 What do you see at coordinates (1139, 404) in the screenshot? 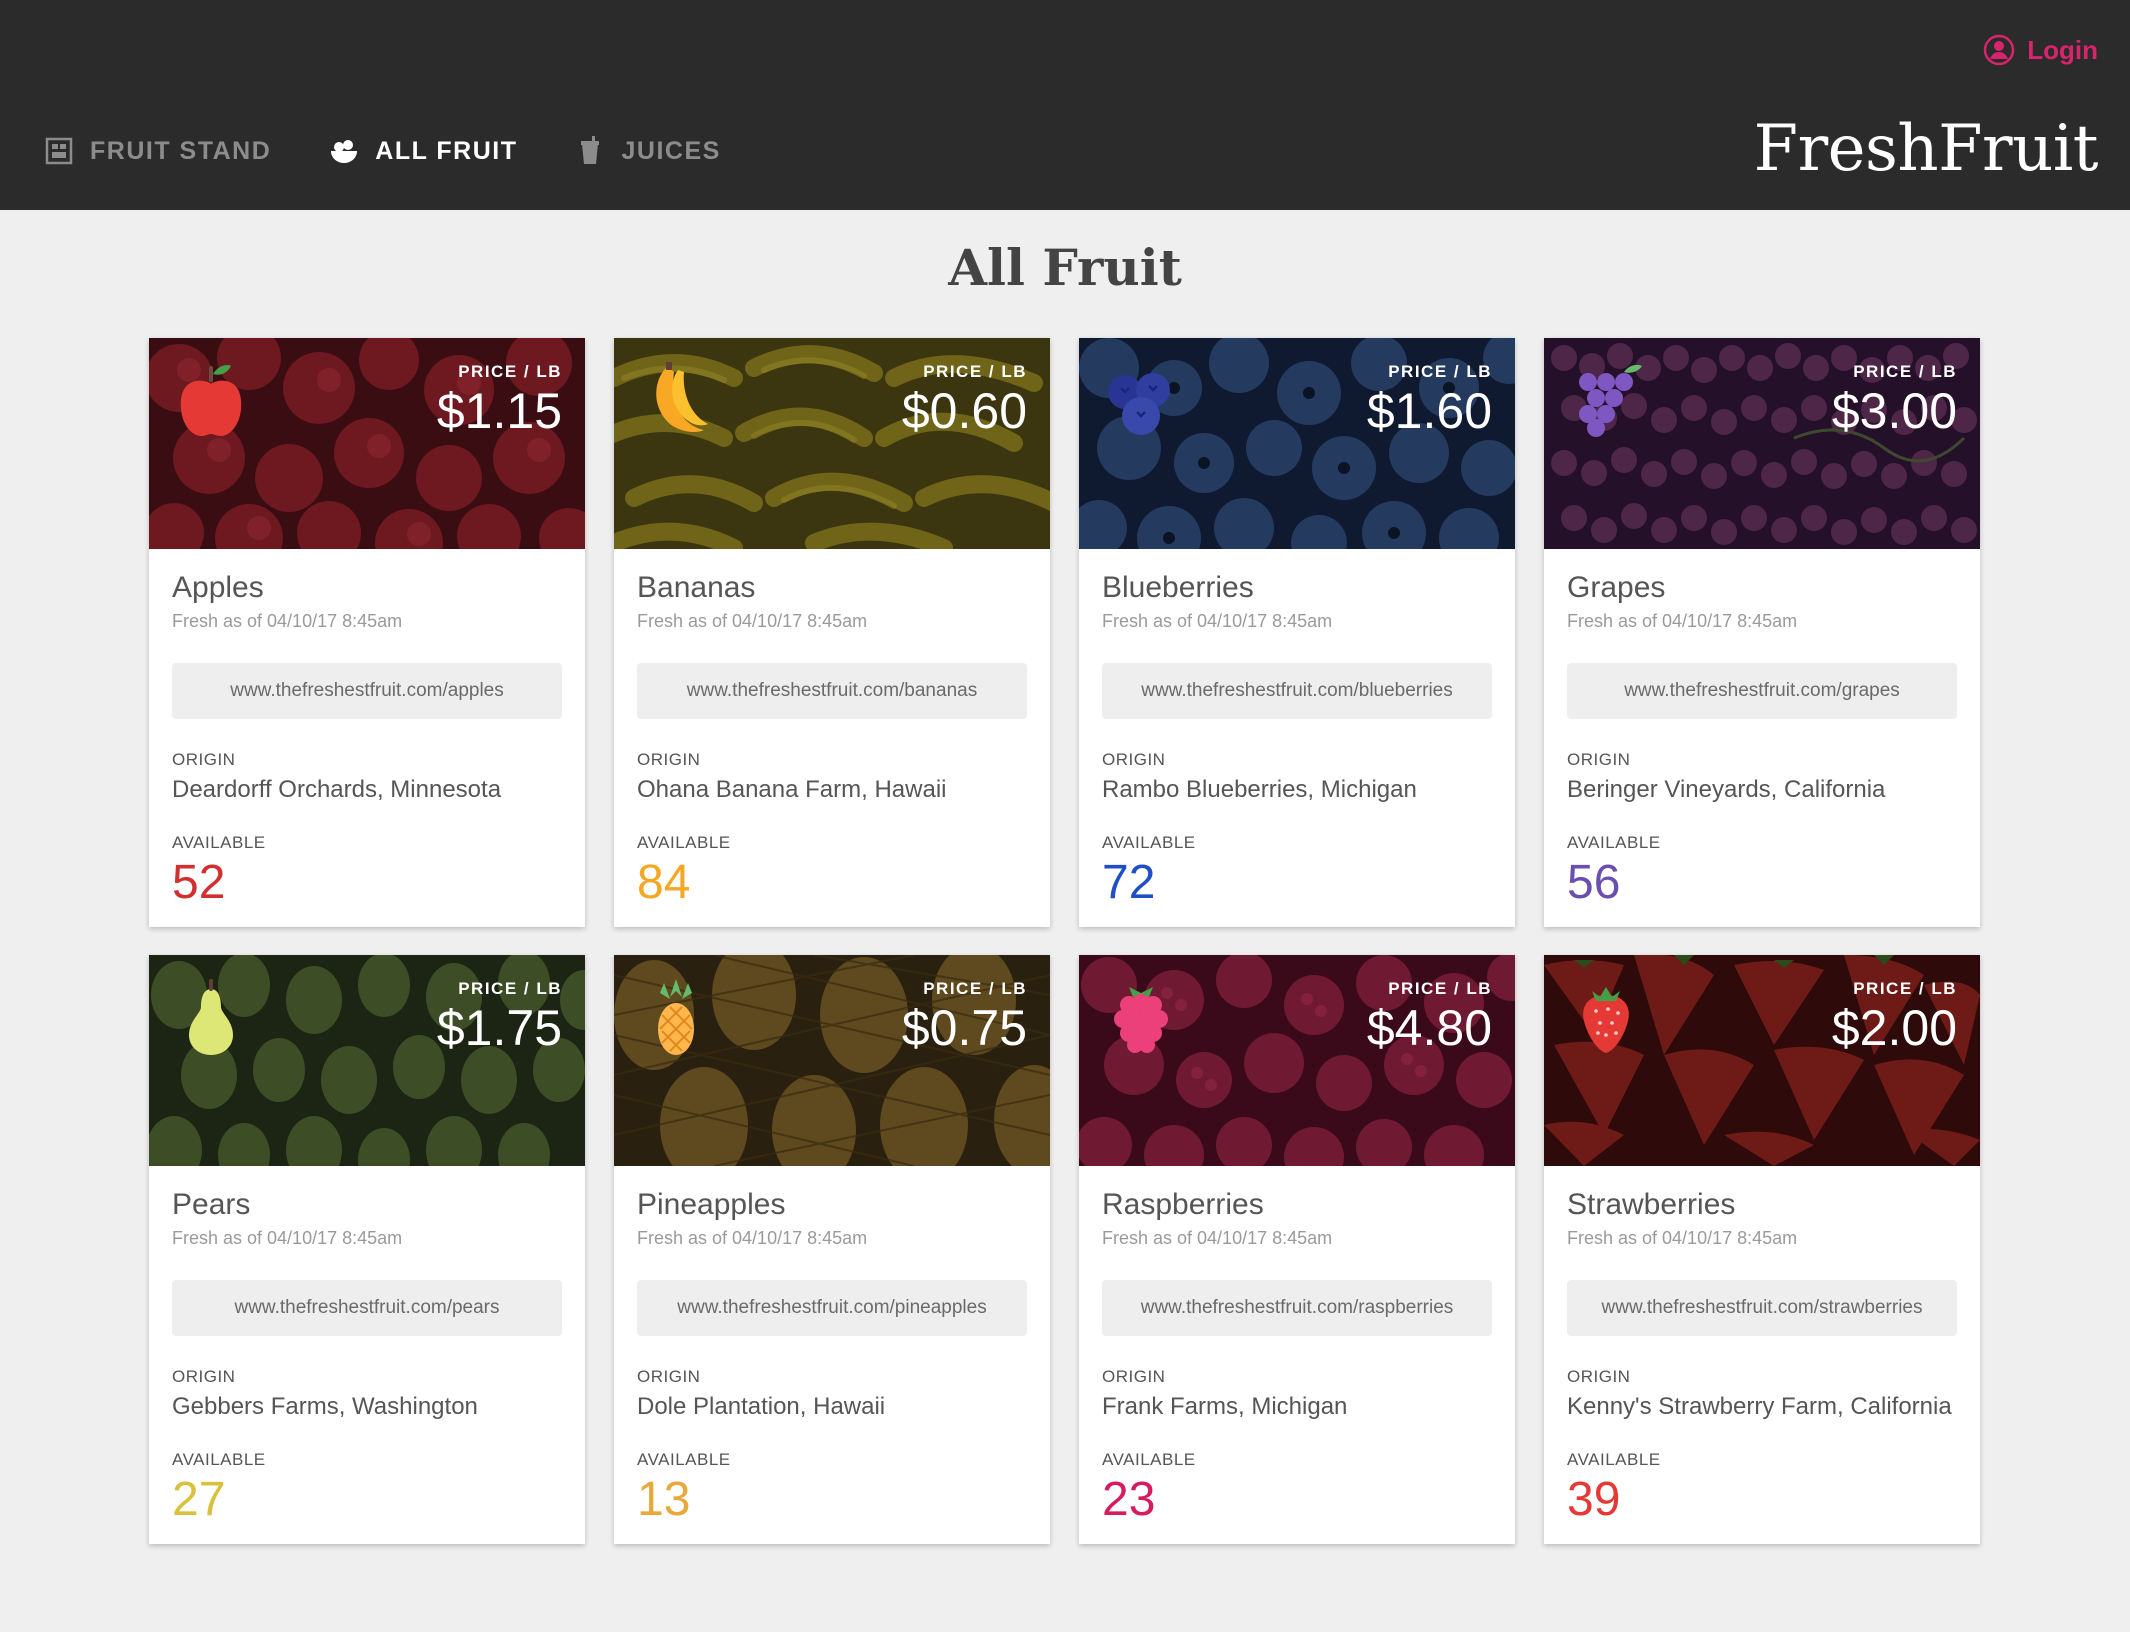
I see `blueberry-icon` at bounding box center [1139, 404].